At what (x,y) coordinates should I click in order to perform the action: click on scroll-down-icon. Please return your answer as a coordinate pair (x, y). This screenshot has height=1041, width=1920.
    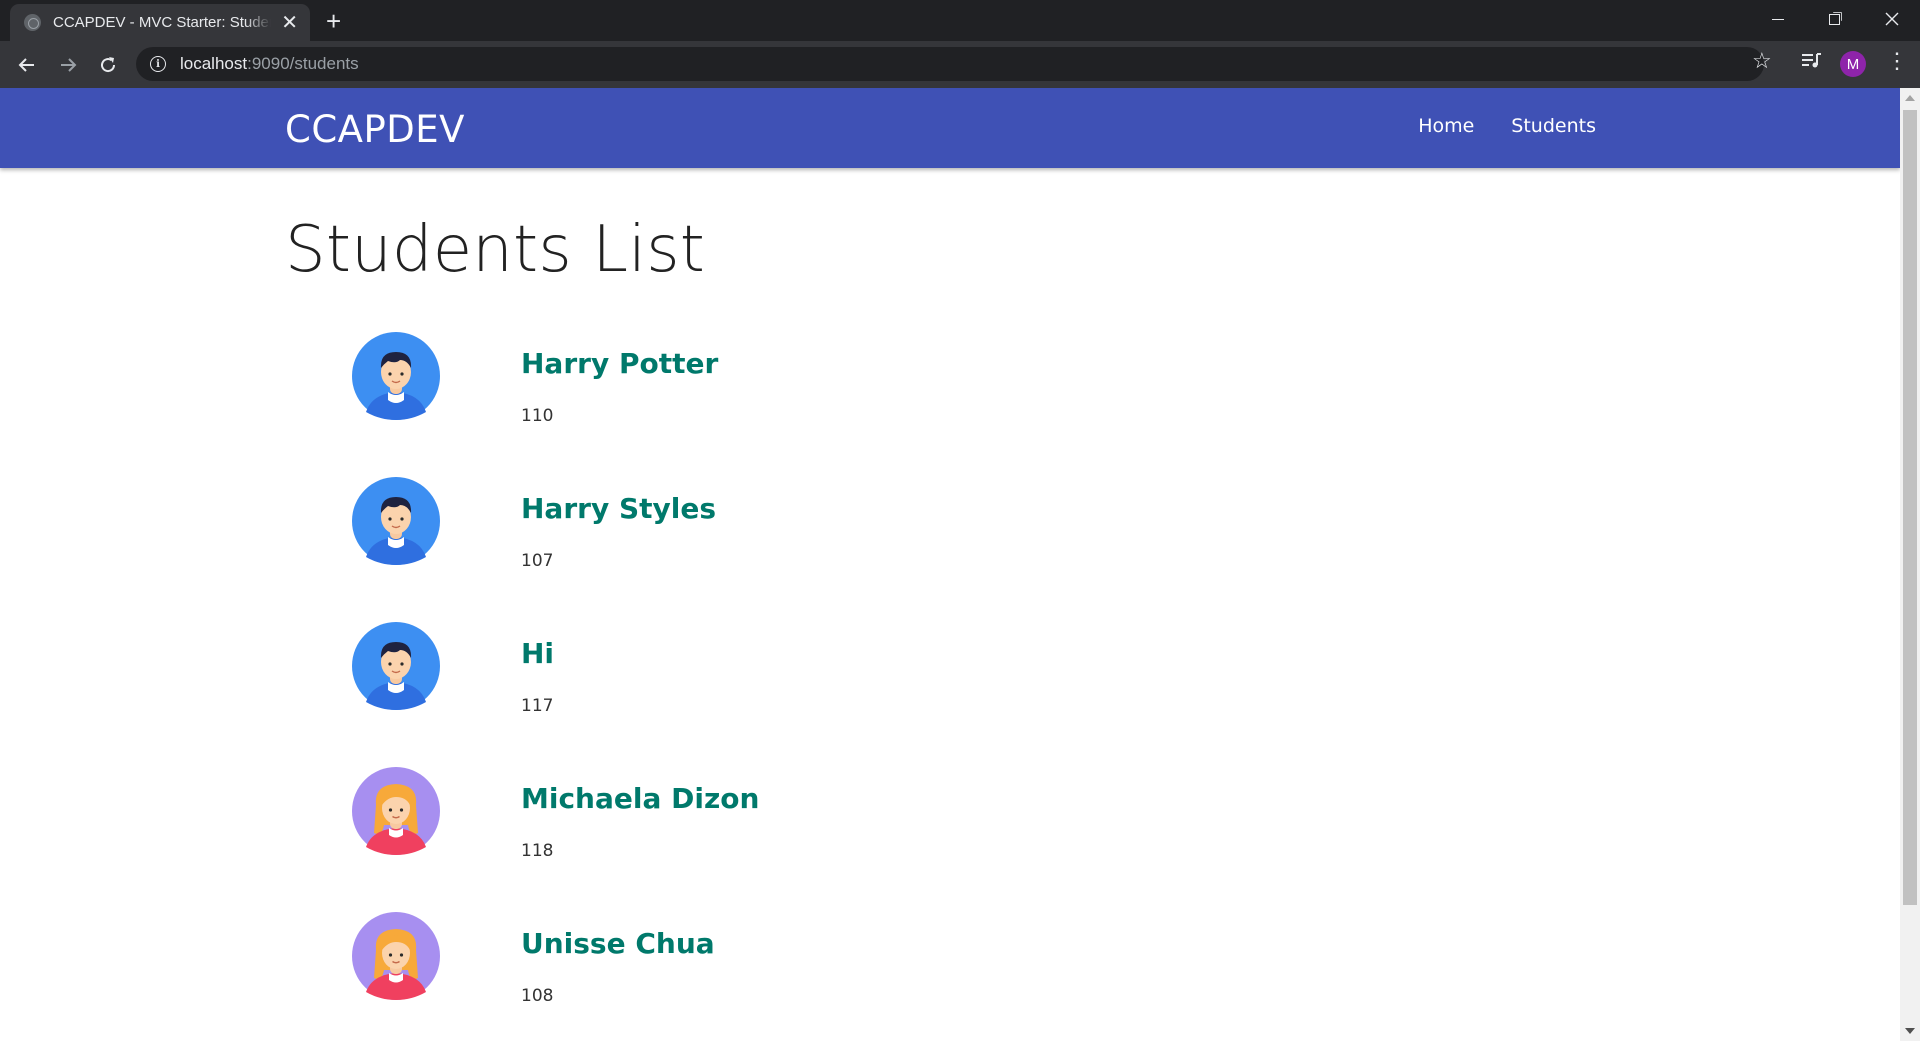
    Looking at the image, I should click on (1910, 1031).